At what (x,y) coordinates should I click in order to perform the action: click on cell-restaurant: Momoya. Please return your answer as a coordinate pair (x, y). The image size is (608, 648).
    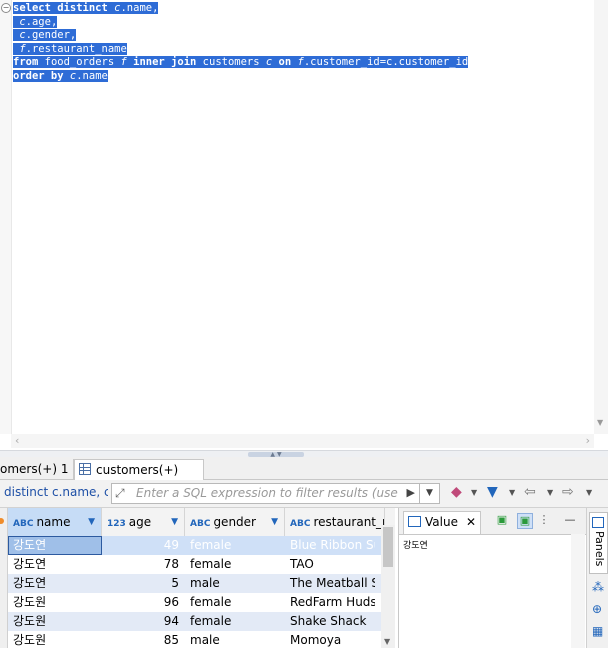
    Looking at the image, I should click on (330, 639).